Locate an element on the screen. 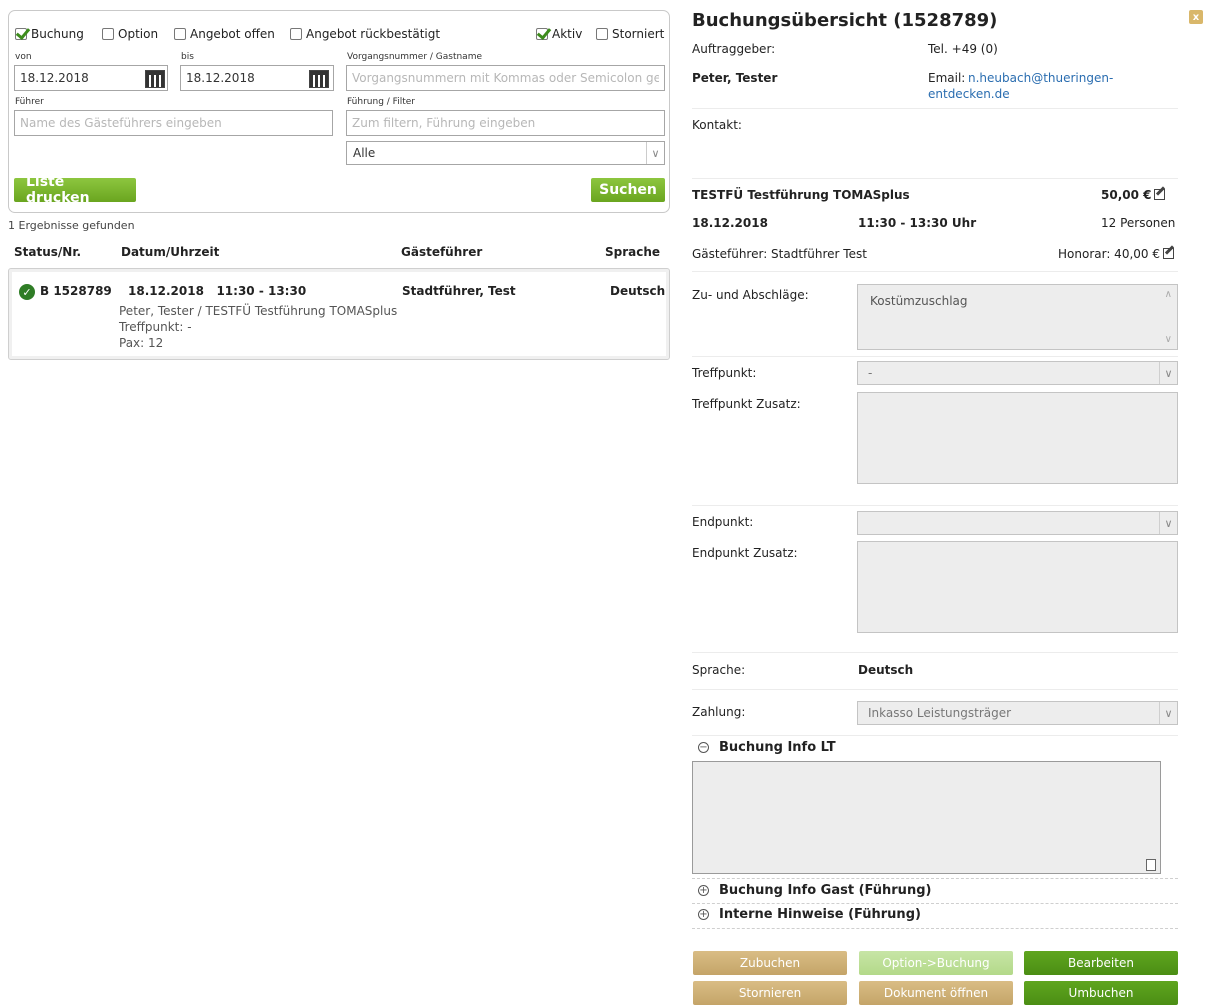  minus-circle-icon: − is located at coordinates (703, 747).